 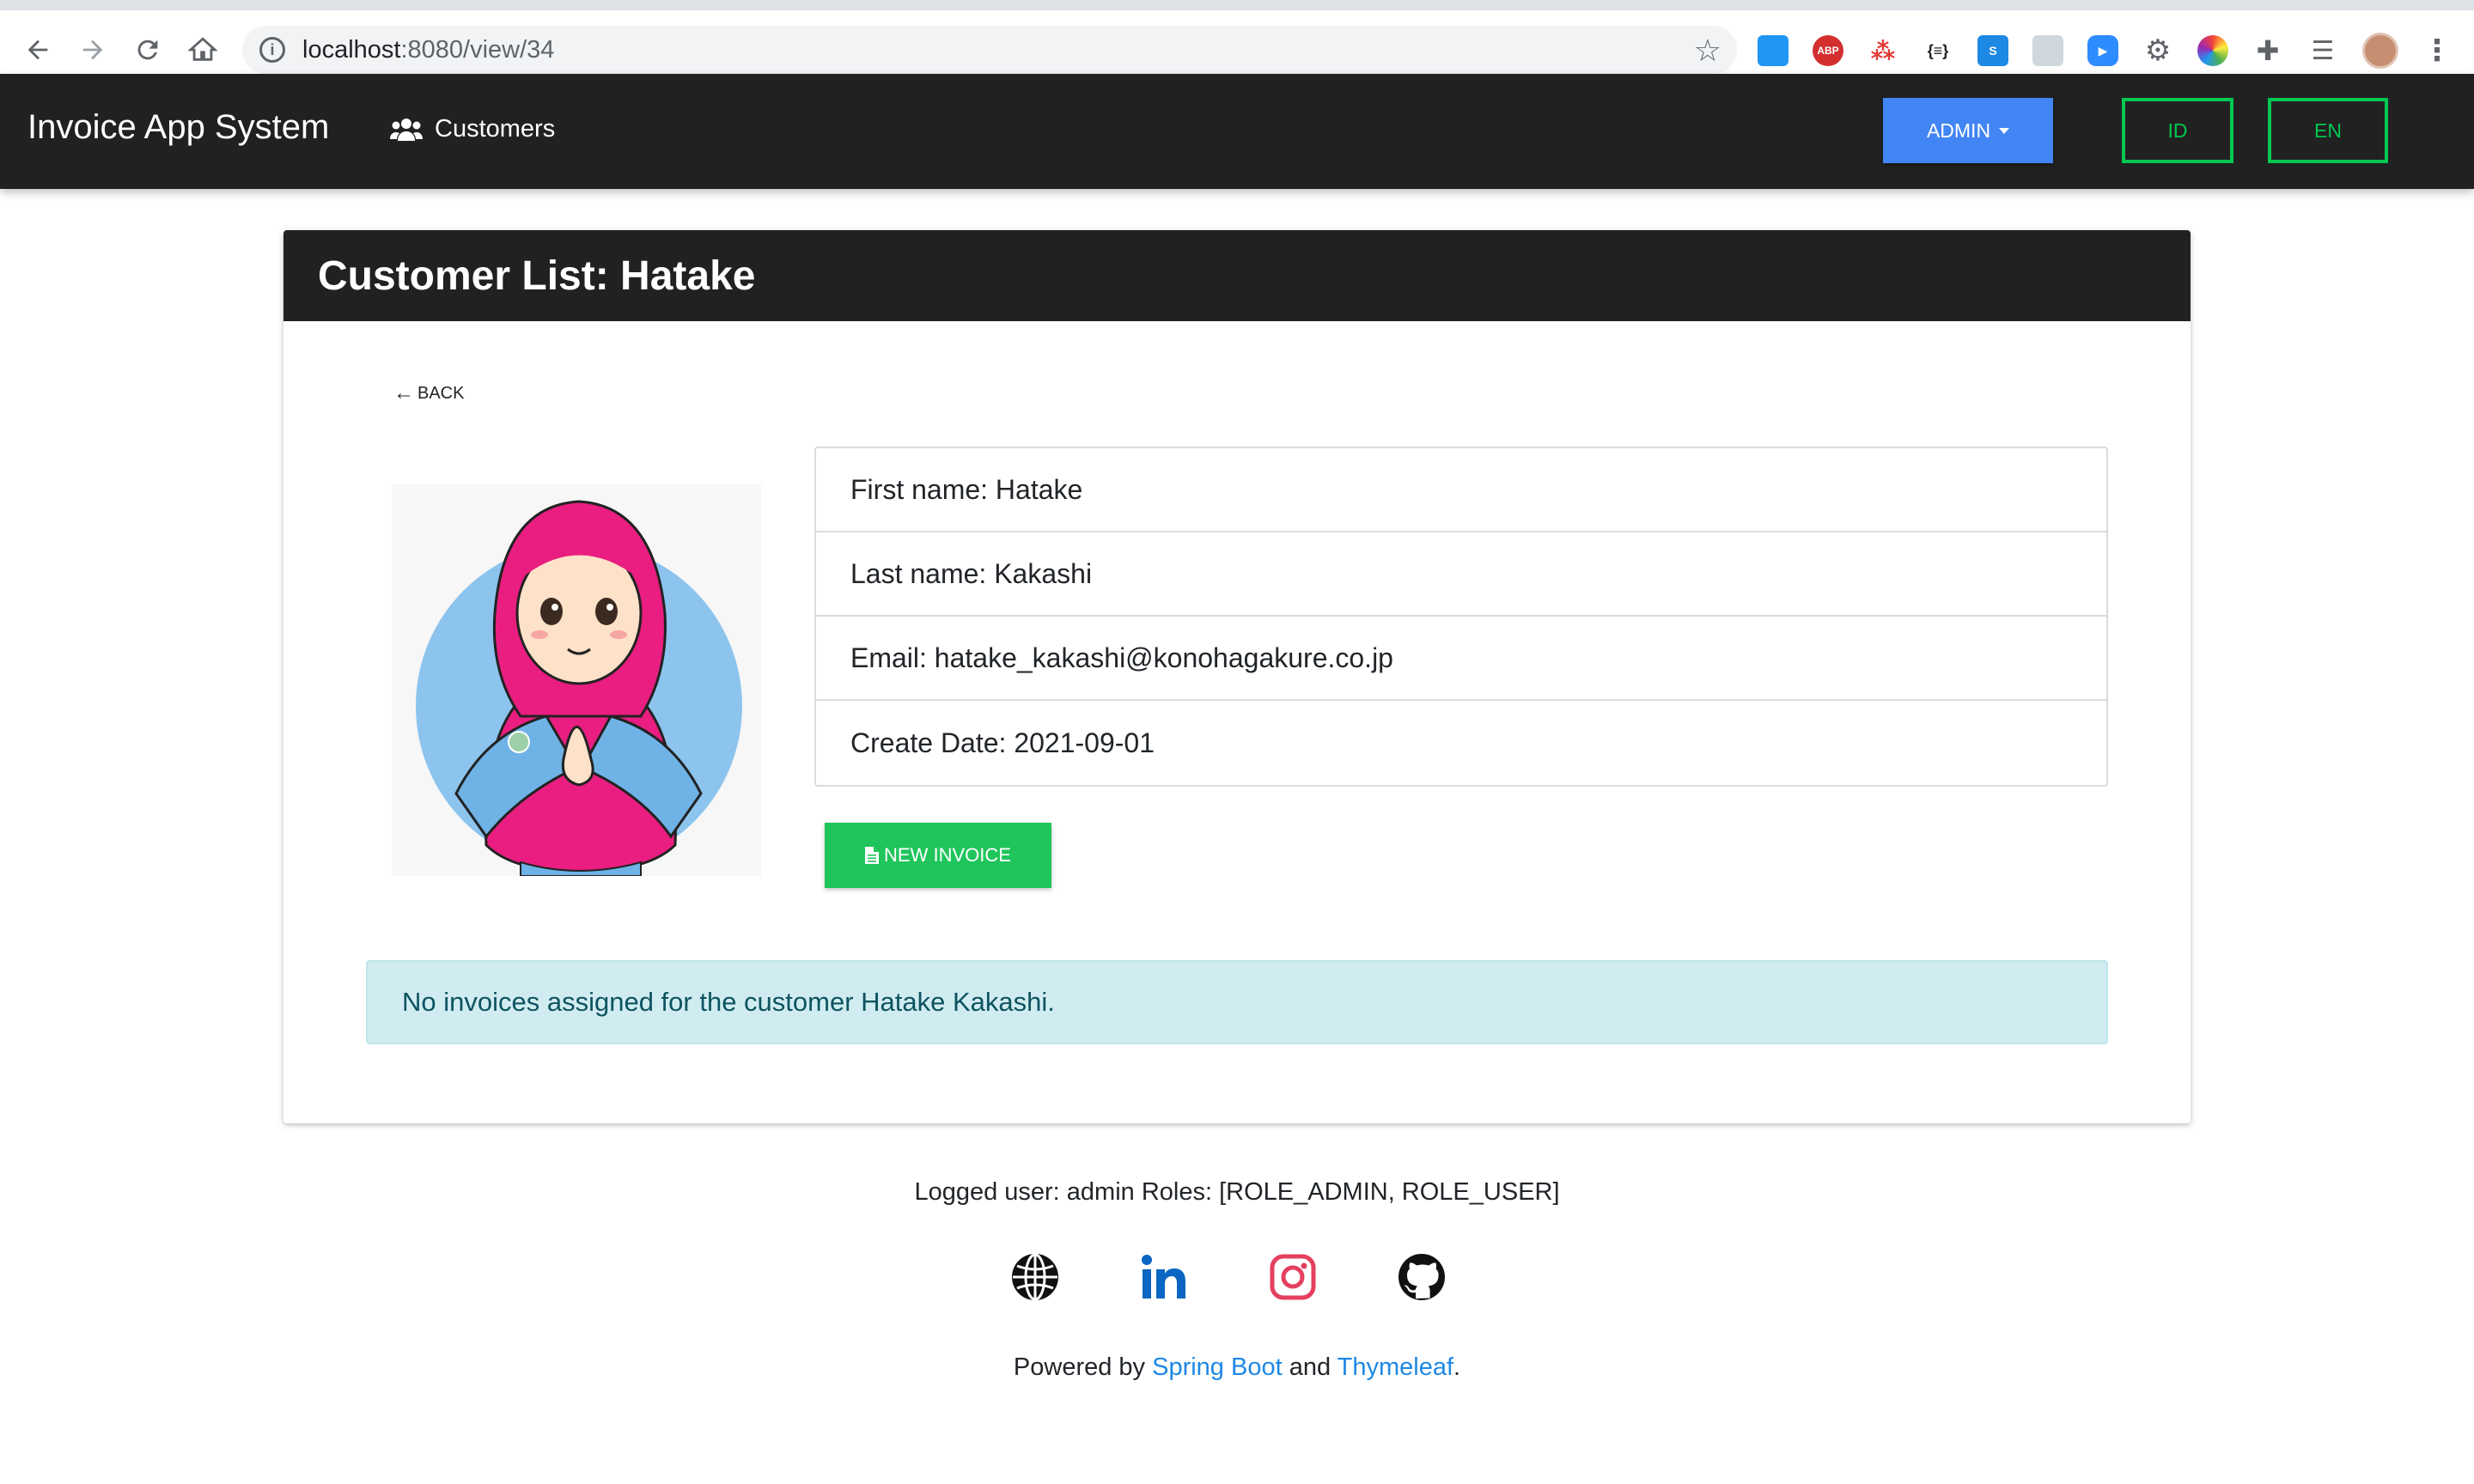 What do you see at coordinates (2047, 51) in the screenshot?
I see `bookmark-extension-icon` at bounding box center [2047, 51].